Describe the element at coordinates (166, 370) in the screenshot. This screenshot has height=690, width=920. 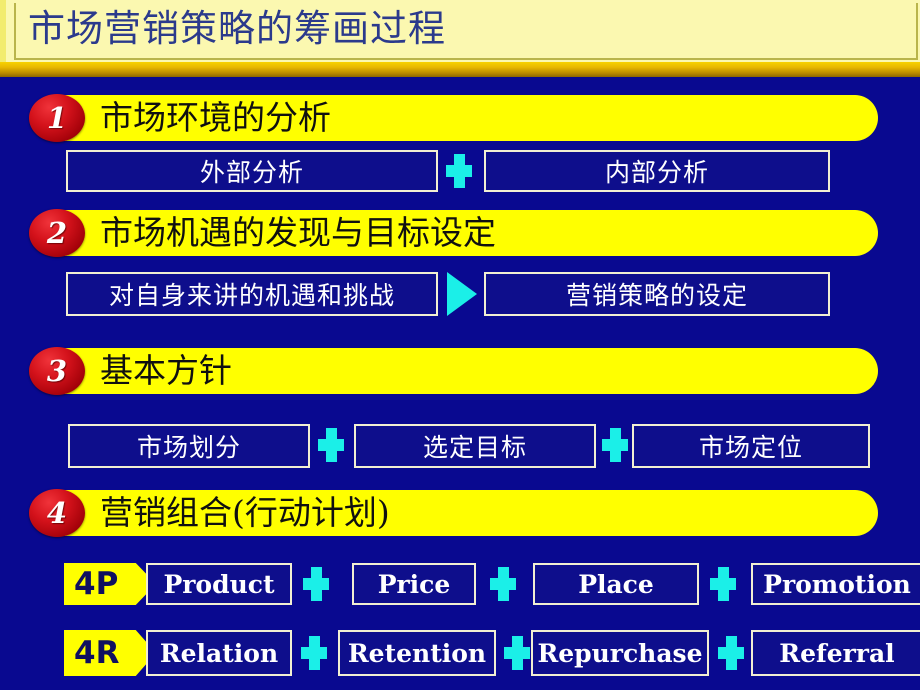
I see `section-3-heading: 基本方针` at that location.